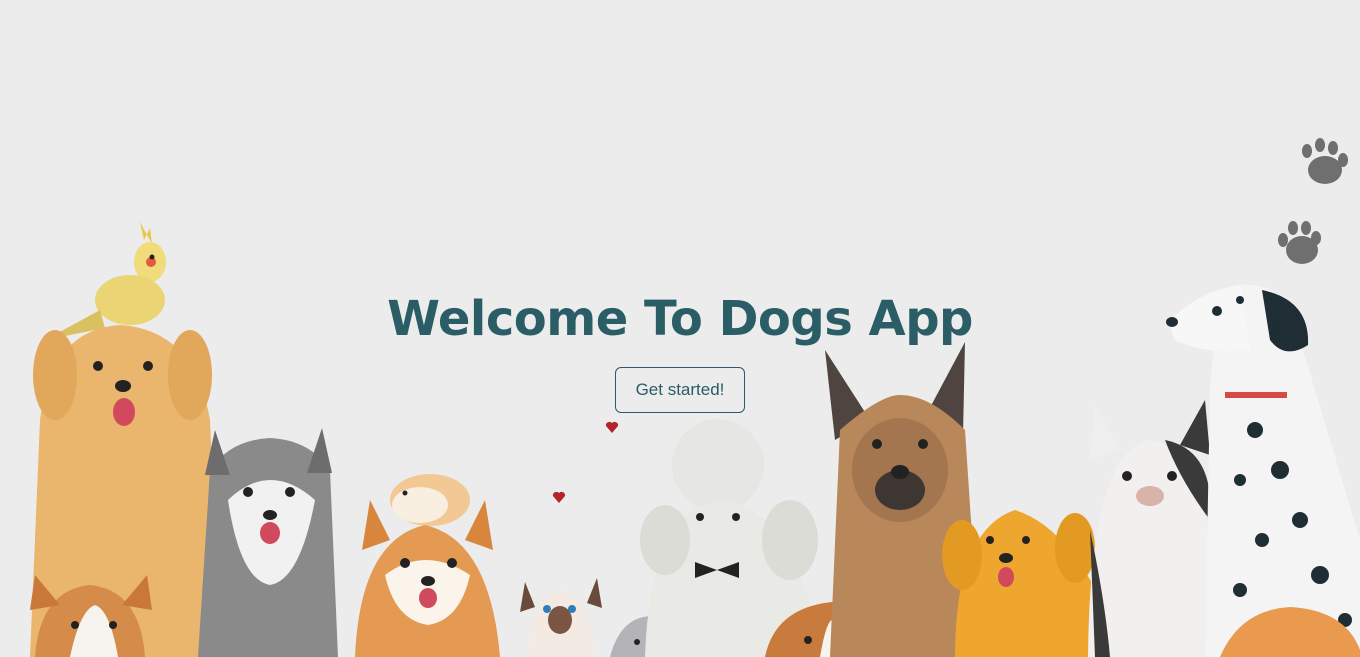 This screenshot has width=1360, height=657. What do you see at coordinates (680, 319) in the screenshot?
I see `page-title: Welcome To Dogs App` at bounding box center [680, 319].